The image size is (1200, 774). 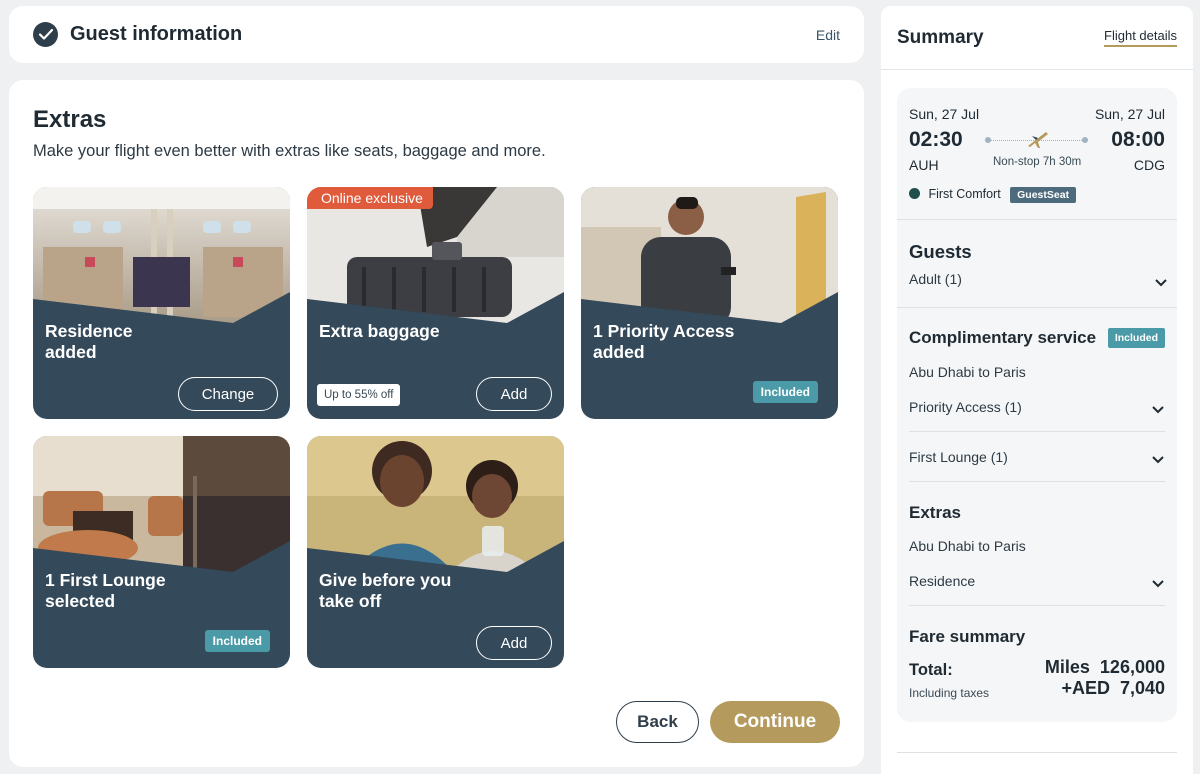 I want to click on priority-access-item: Priority Access (1), so click(x=965, y=407).